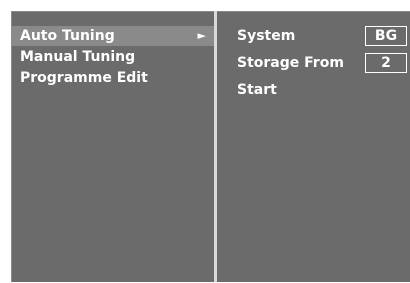 This screenshot has width=410, height=283. Describe the element at coordinates (266, 36) in the screenshot. I see `system-label: System` at that location.